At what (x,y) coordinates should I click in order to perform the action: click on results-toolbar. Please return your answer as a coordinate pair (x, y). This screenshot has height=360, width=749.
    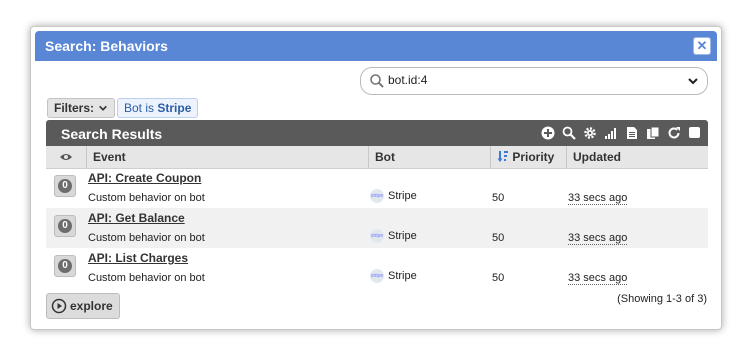
    Looking at the image, I should click on (621, 132).